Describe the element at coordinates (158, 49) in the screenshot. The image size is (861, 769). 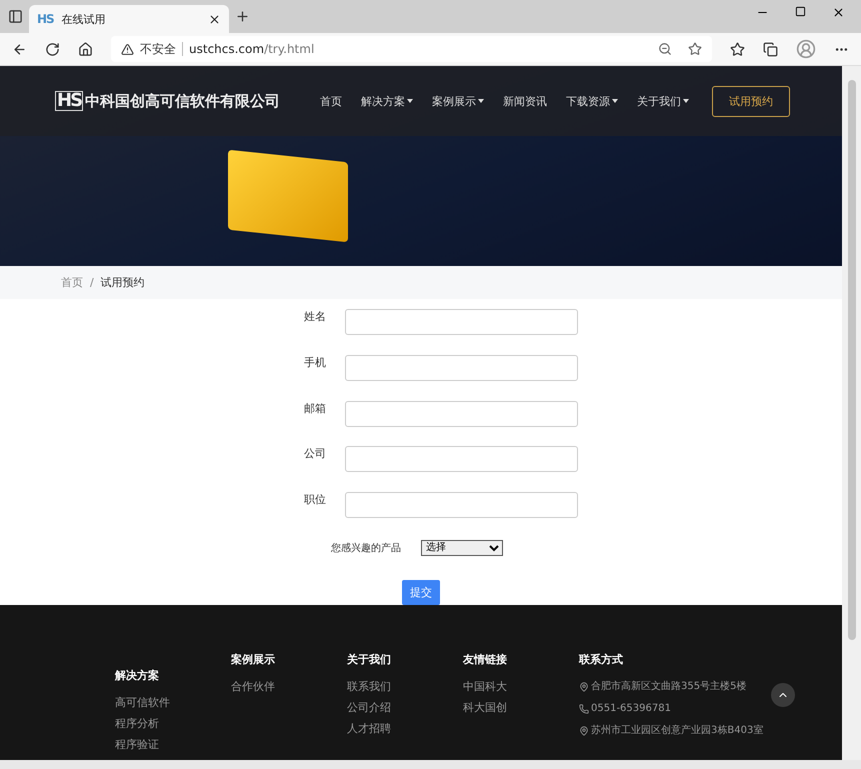
I see `security-label: 不安全` at that location.